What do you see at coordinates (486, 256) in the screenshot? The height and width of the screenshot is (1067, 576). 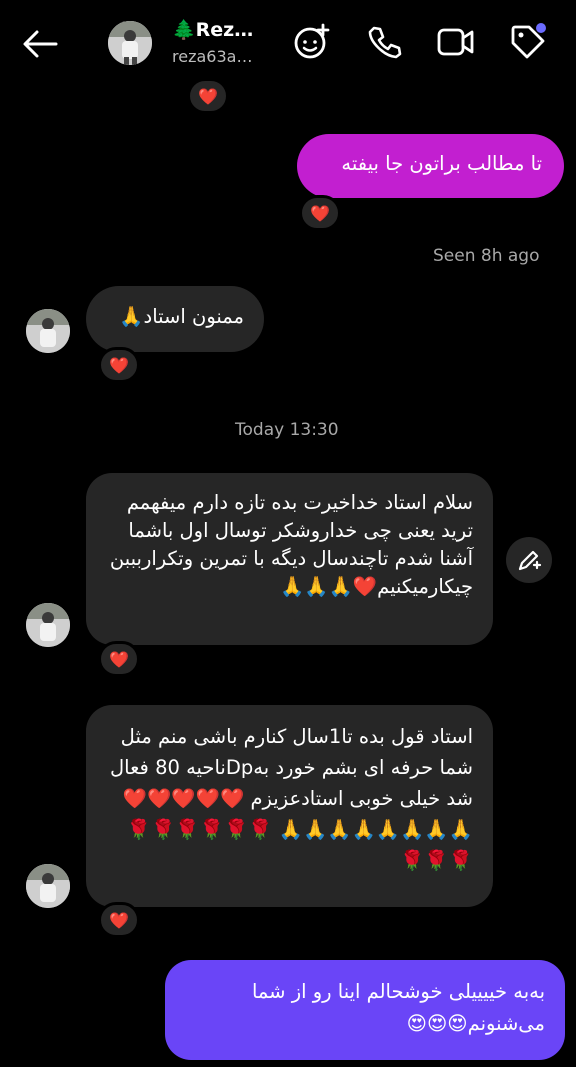 I see `seen-status: Seen 8h ago` at bounding box center [486, 256].